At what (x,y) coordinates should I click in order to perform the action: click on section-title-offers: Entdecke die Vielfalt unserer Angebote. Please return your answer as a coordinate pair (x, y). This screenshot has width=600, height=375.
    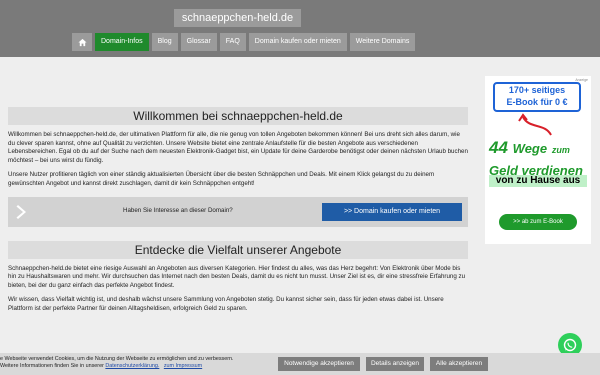
    Looking at the image, I should click on (238, 249).